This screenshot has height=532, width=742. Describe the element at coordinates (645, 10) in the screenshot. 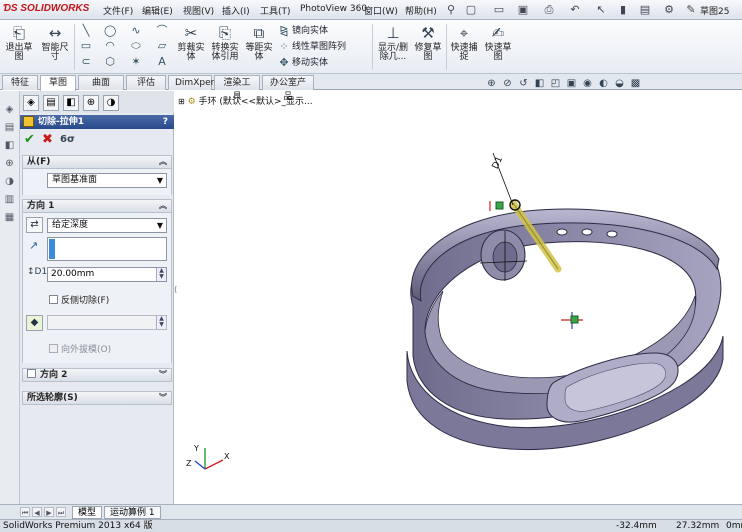

I see `file-properties-icon: ▤` at that location.